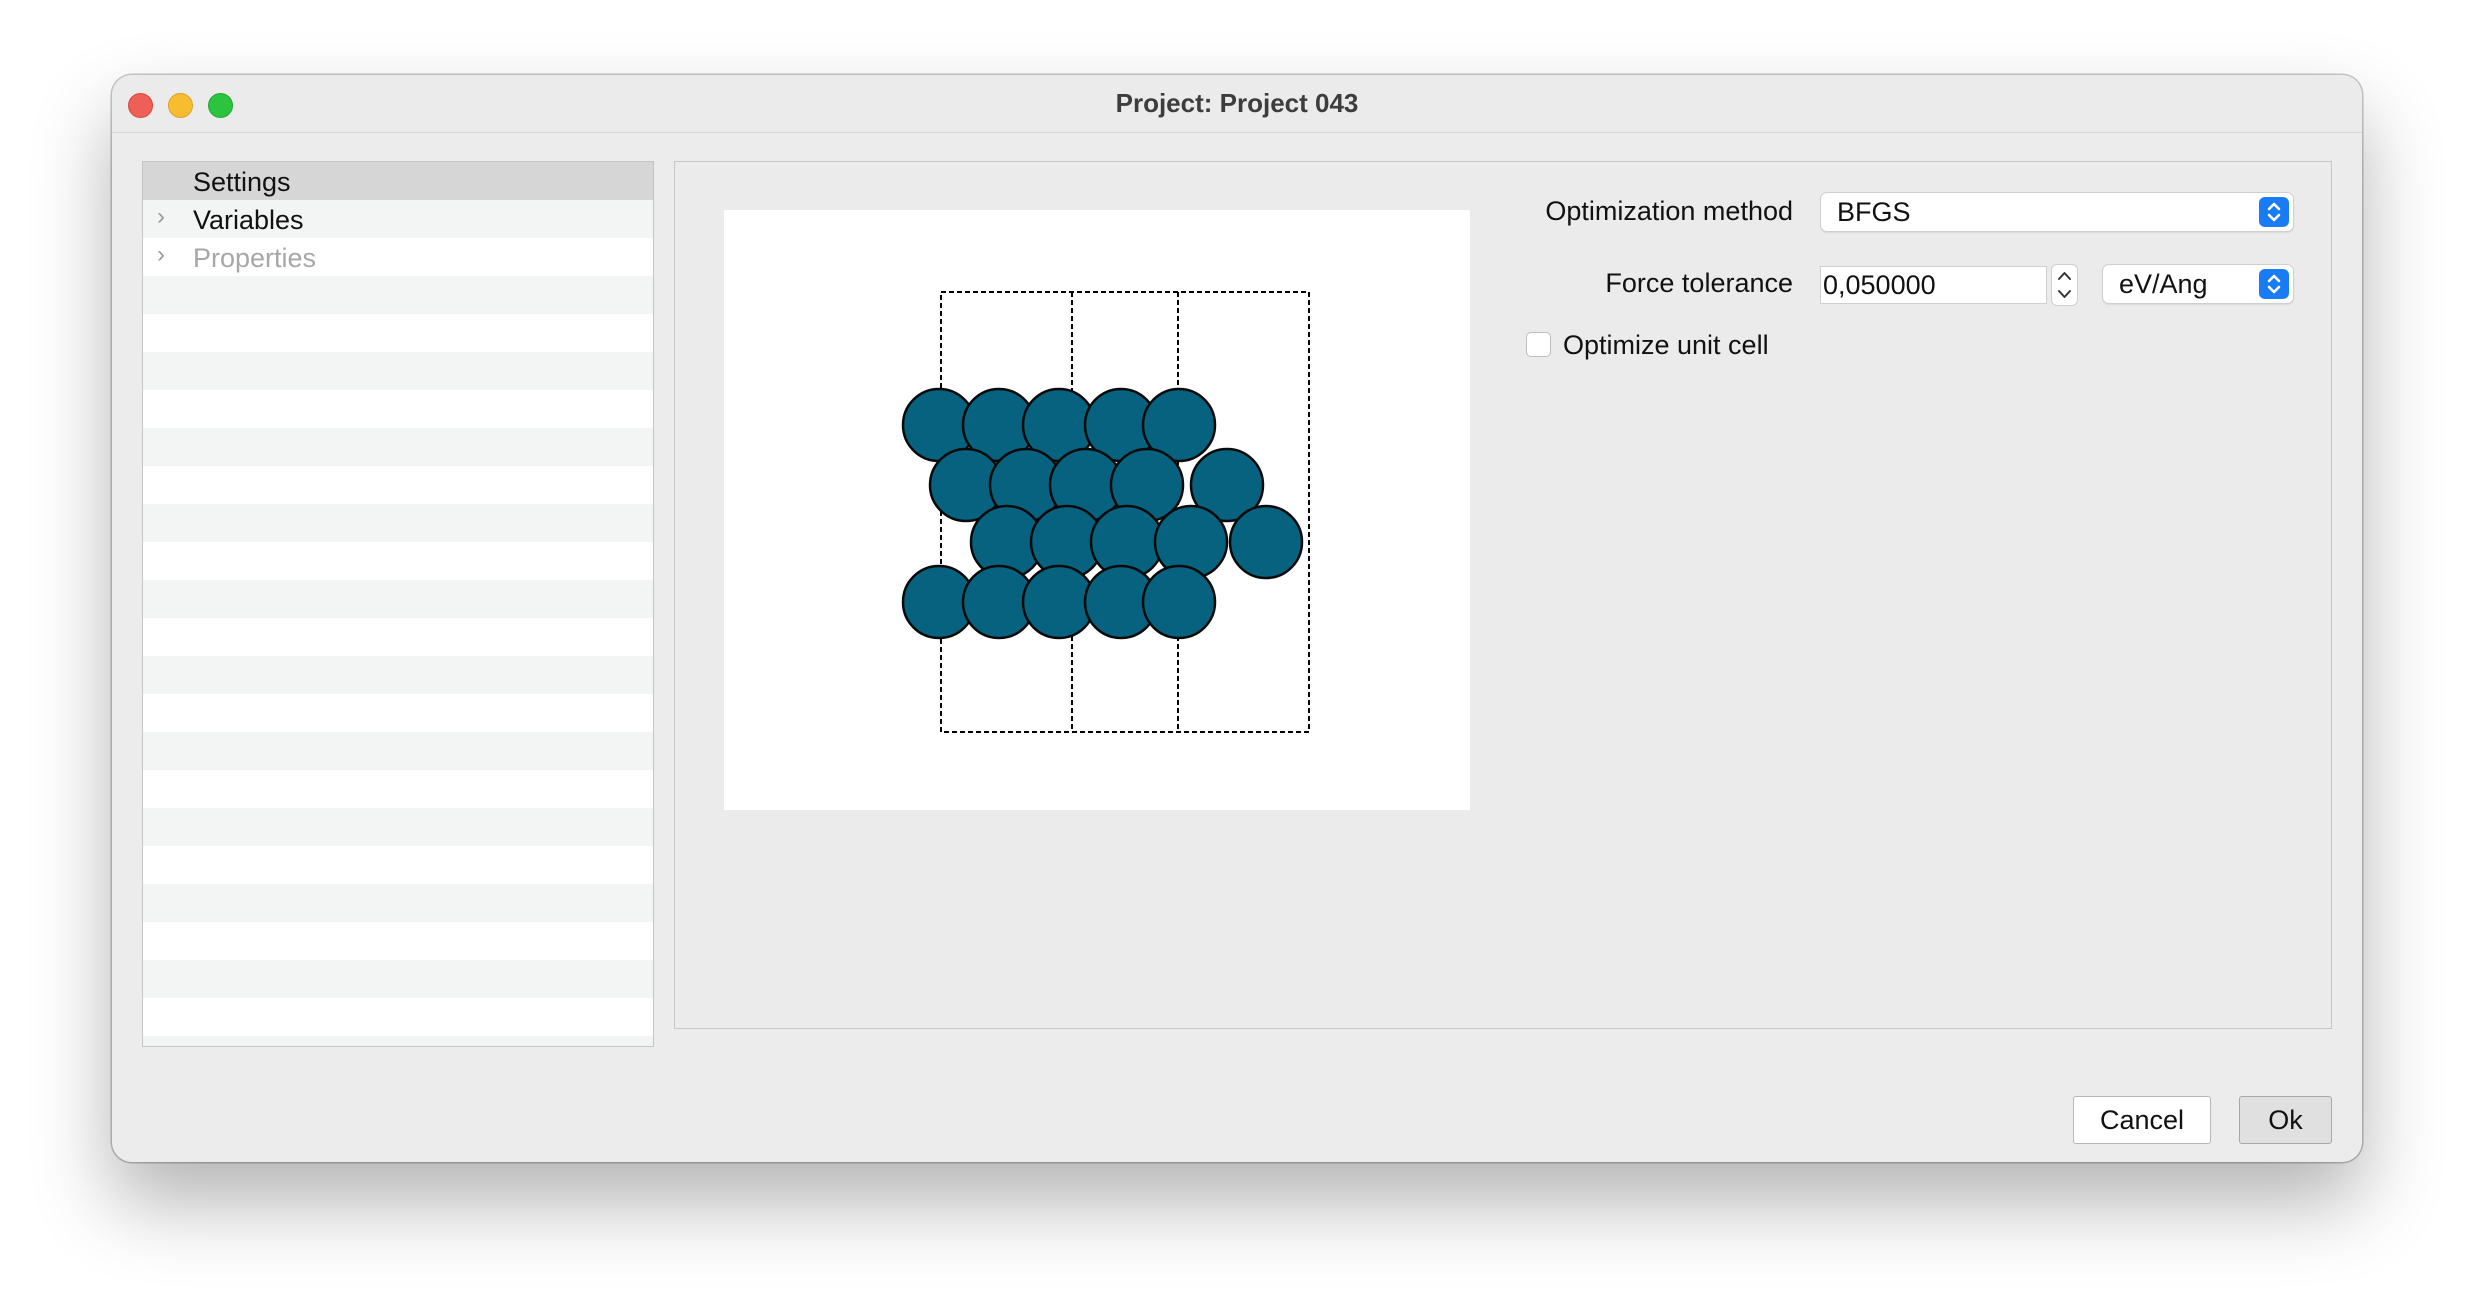 The image size is (2472, 1310). I want to click on tree-item-properties: › Properties, so click(398, 257).